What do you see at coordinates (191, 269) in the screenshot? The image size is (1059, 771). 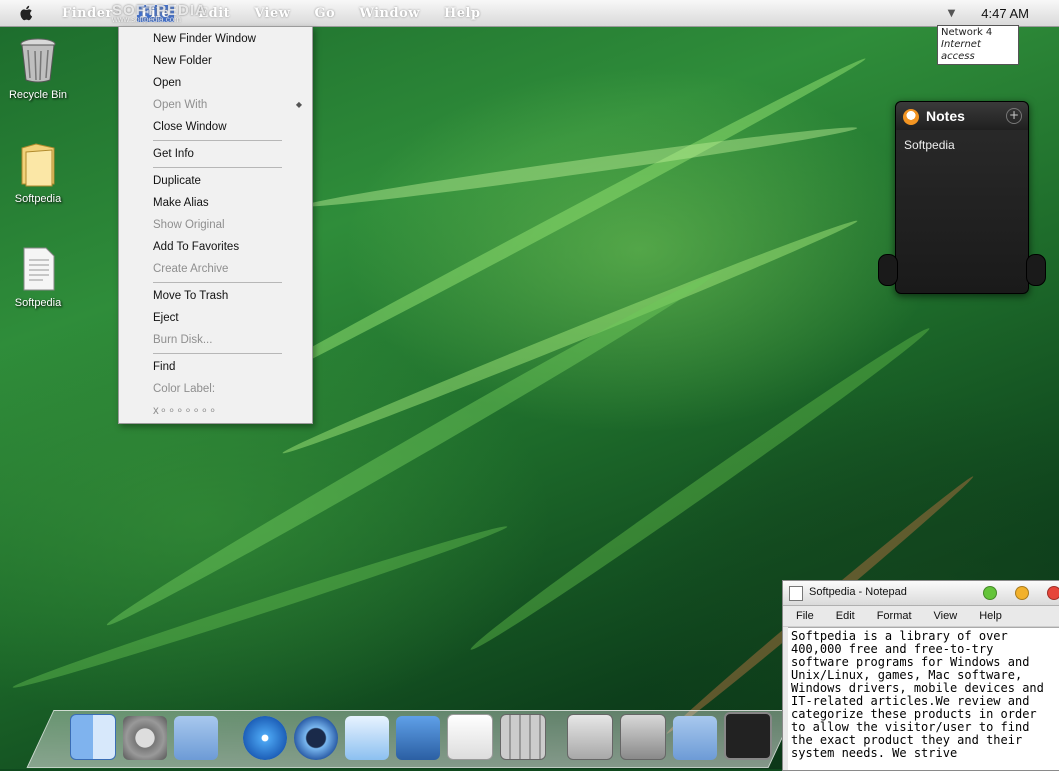 I see `menu-item-create-archive: Create Archive` at bounding box center [191, 269].